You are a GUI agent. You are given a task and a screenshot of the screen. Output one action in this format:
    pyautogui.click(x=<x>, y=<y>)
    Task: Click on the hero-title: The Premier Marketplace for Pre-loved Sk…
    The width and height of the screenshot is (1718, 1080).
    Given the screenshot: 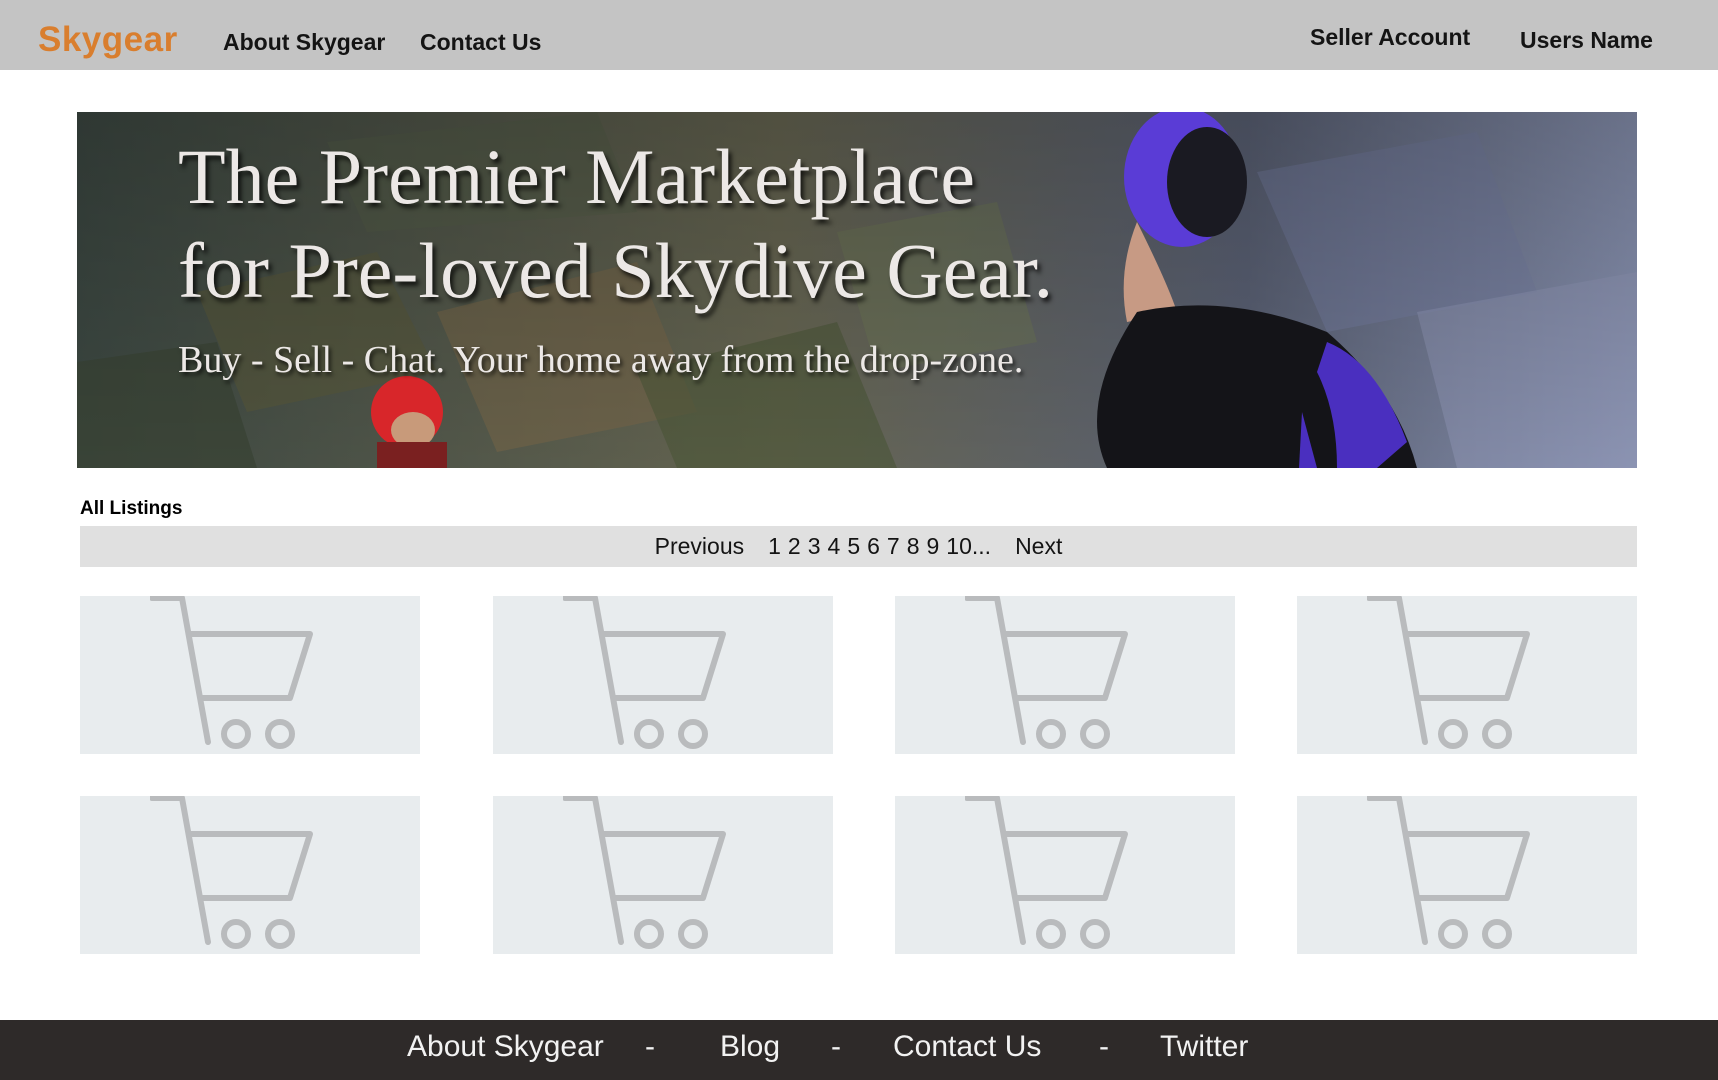 What is the action you would take?
    pyautogui.click(x=615, y=224)
    